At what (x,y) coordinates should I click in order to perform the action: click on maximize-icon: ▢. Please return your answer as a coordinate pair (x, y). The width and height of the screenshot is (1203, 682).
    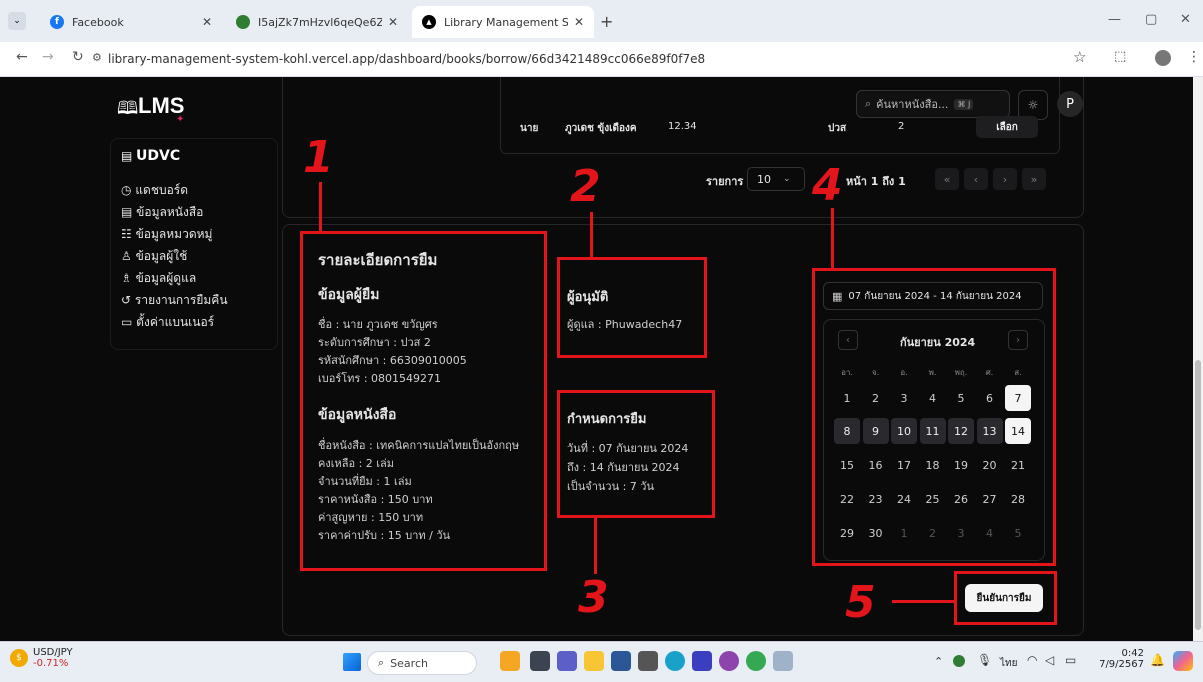
    Looking at the image, I should click on (1151, 19).